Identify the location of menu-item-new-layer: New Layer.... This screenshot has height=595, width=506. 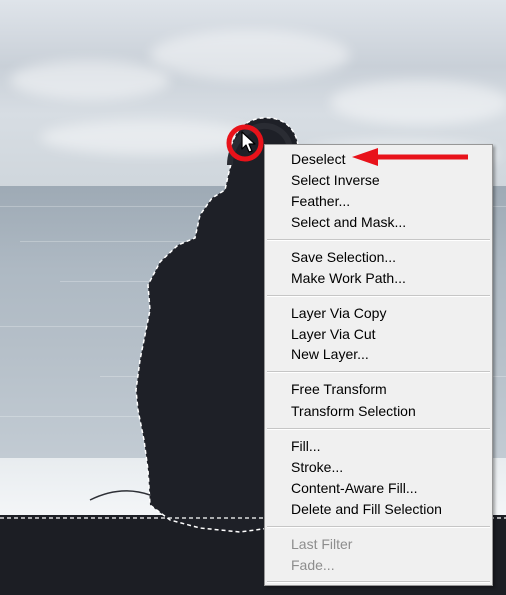
(330, 354).